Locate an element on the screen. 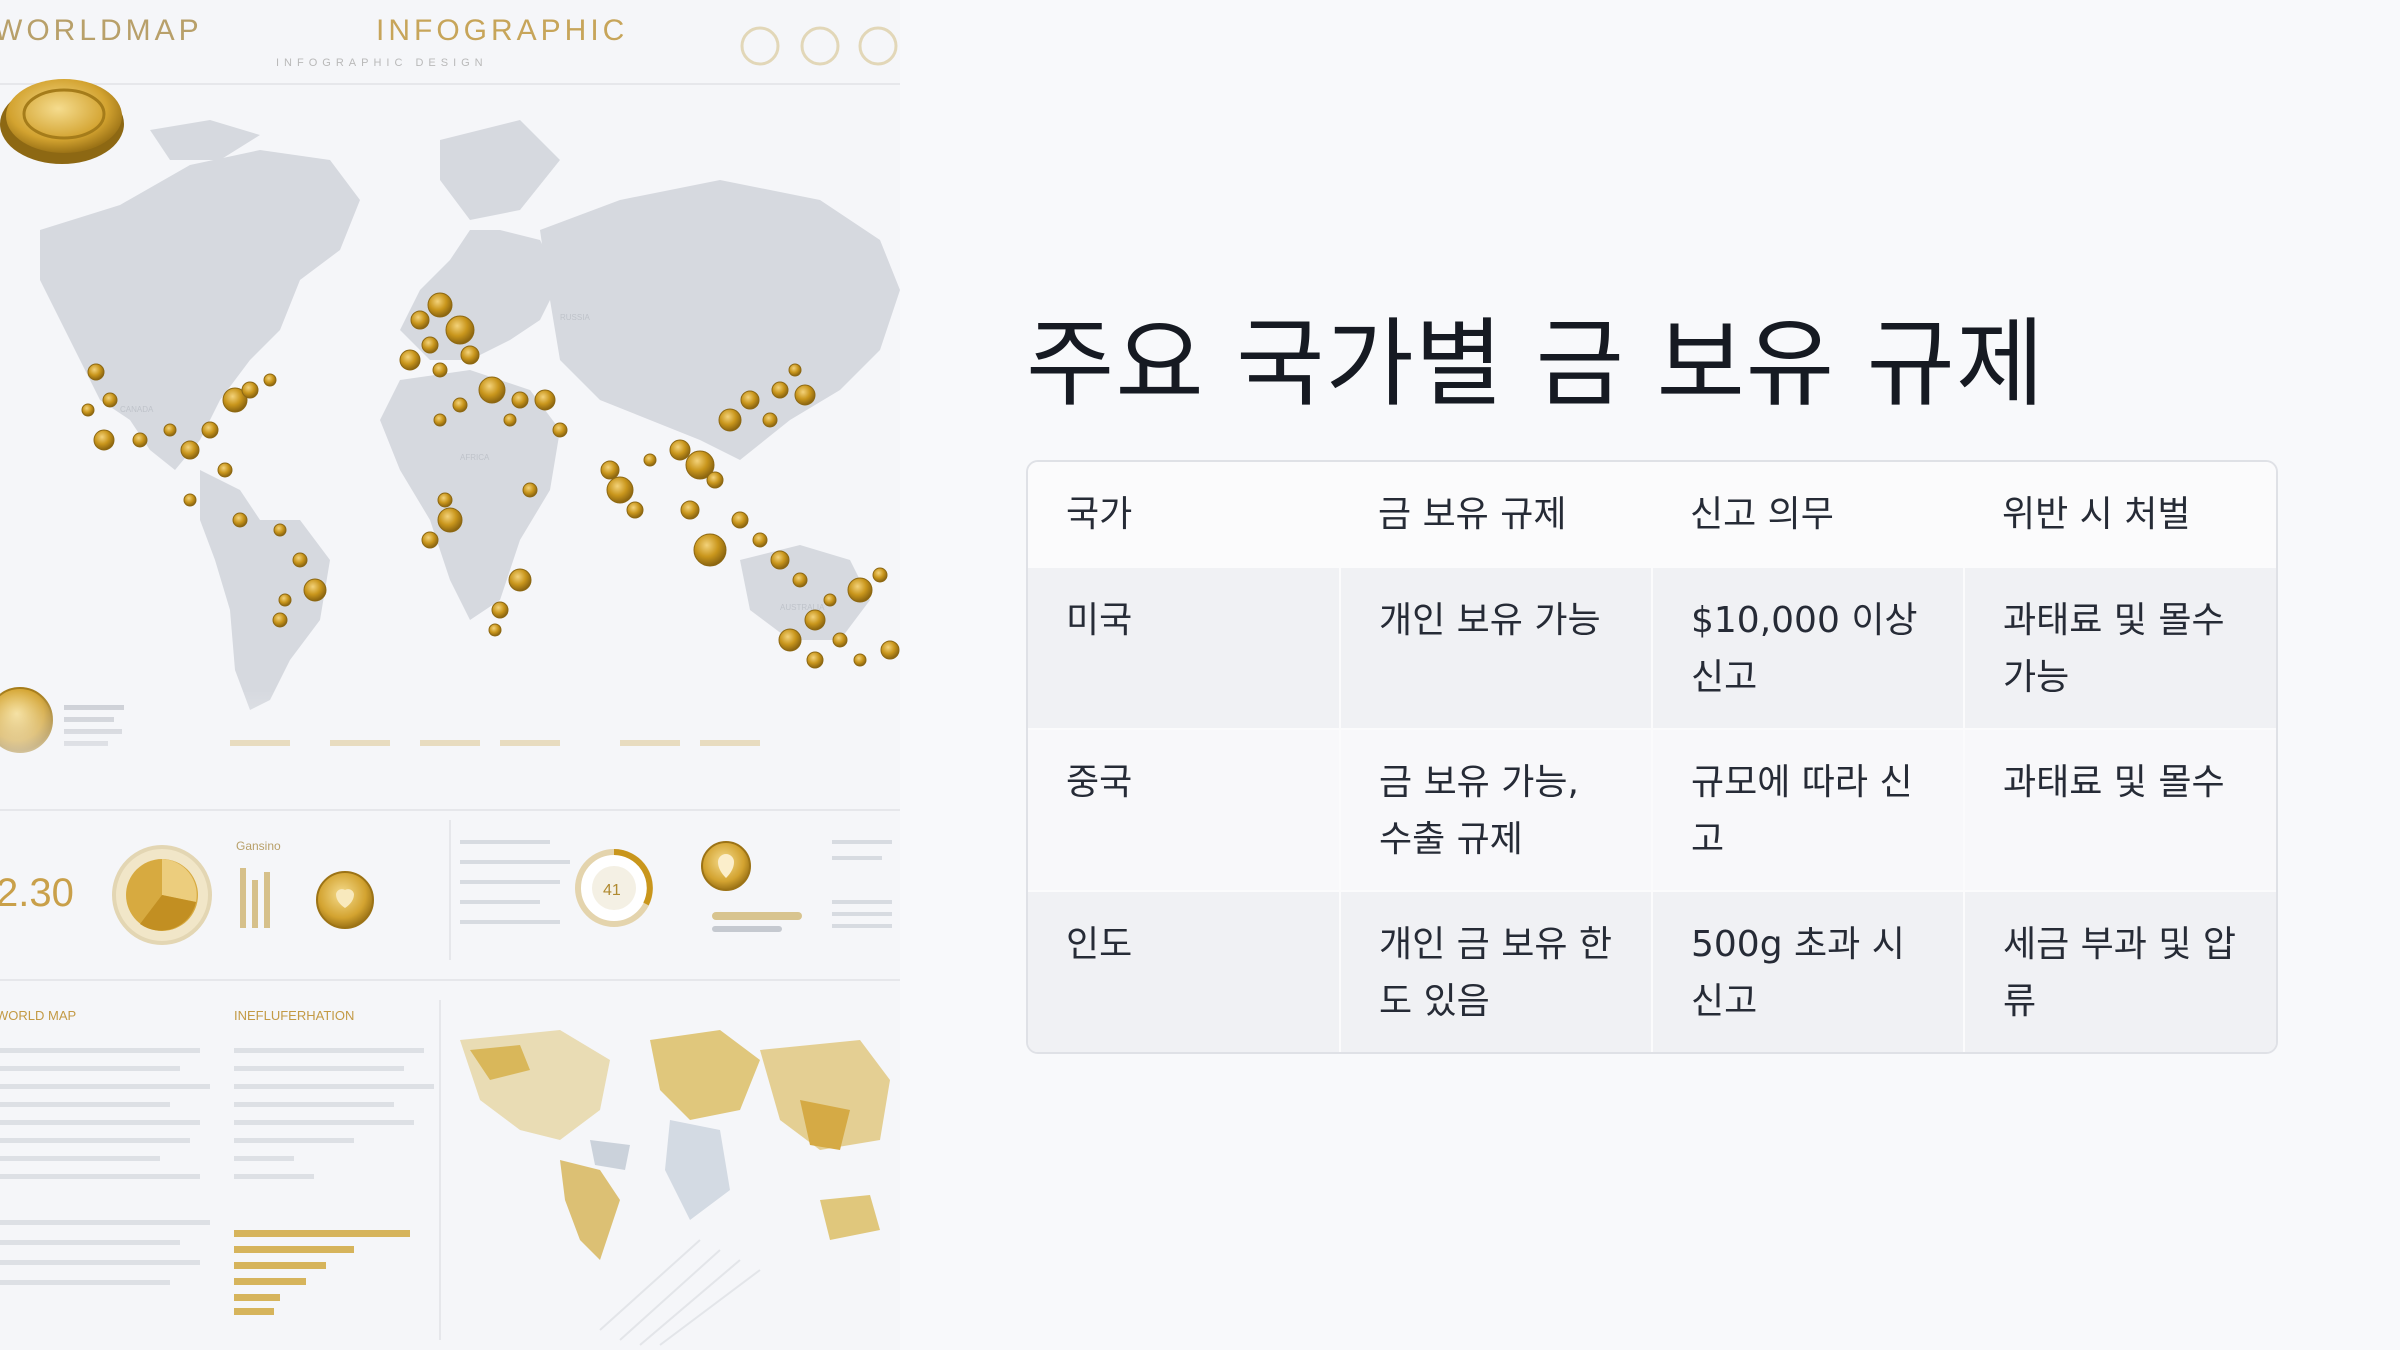 The height and width of the screenshot is (1350, 2400). header-sub-text: INFOGRAPHIC DESIGN is located at coordinates (382, 63).